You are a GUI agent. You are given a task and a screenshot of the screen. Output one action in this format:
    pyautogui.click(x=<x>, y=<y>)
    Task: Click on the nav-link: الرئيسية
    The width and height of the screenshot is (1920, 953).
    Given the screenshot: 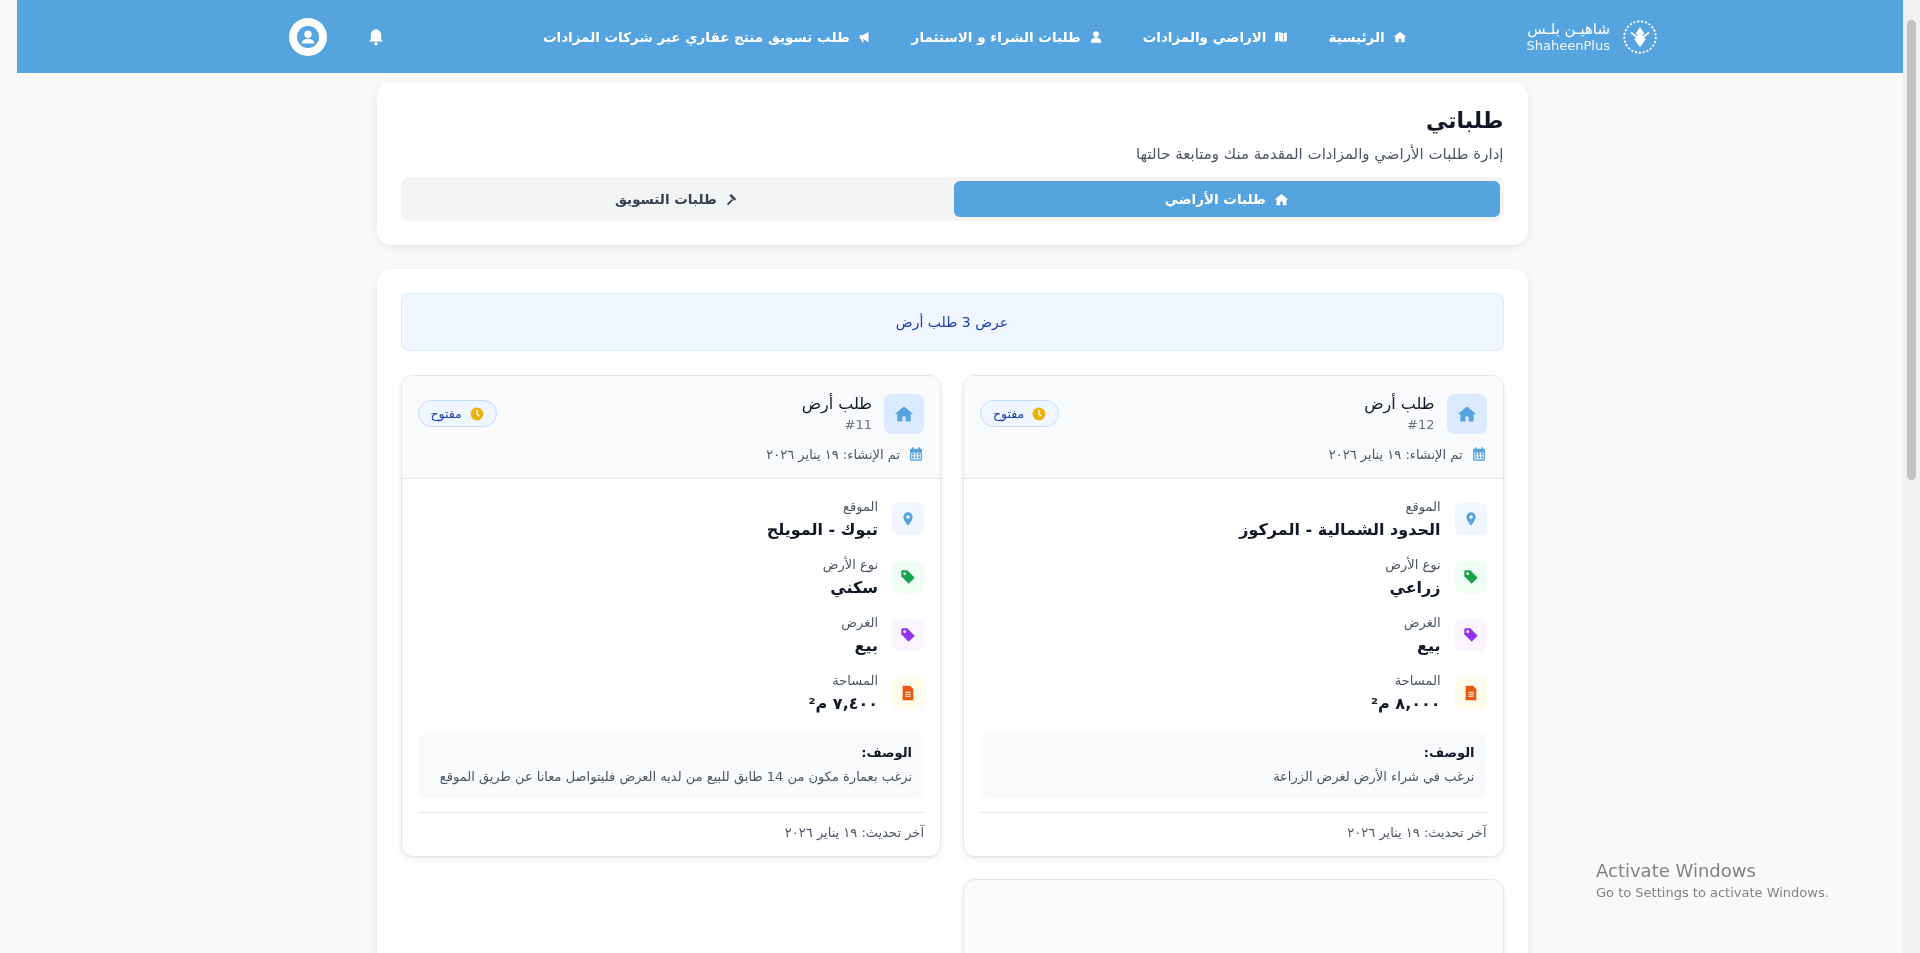 What is the action you would take?
    pyautogui.click(x=1367, y=36)
    